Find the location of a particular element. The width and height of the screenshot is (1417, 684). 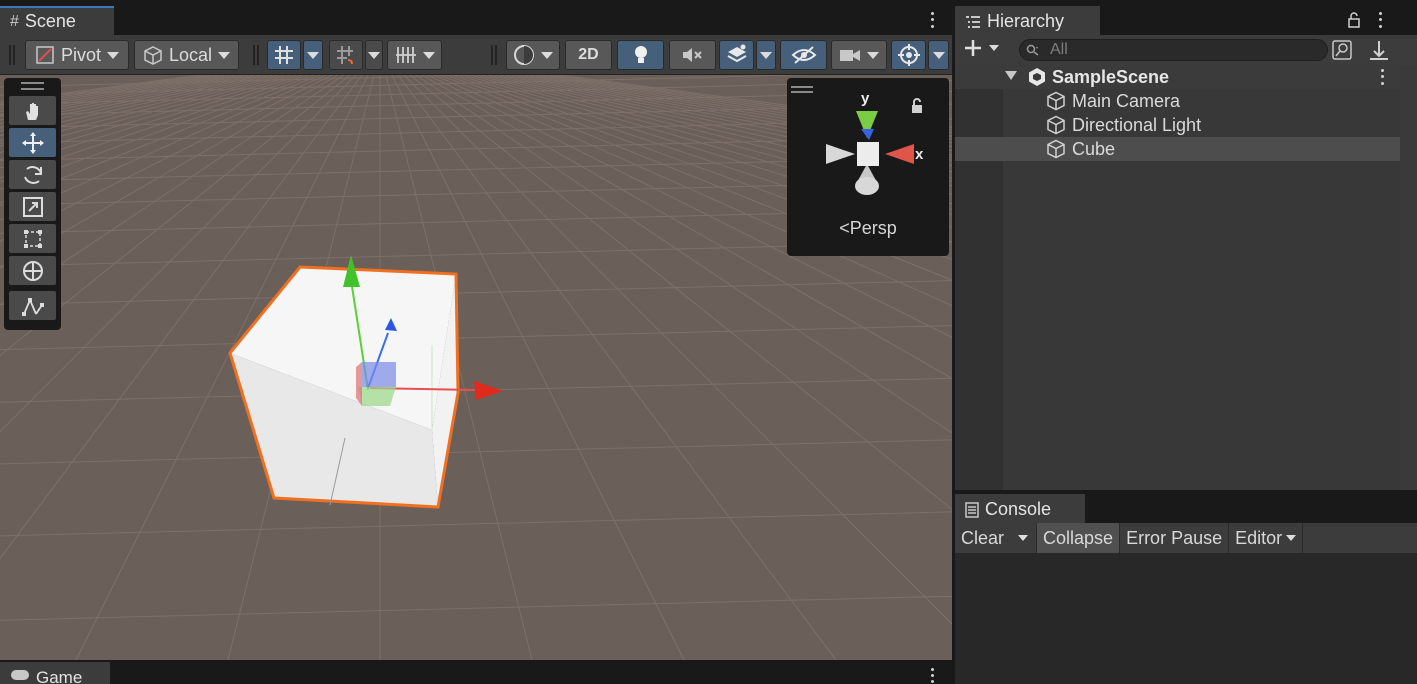

game-tabbar: Game is located at coordinates (476, 673).